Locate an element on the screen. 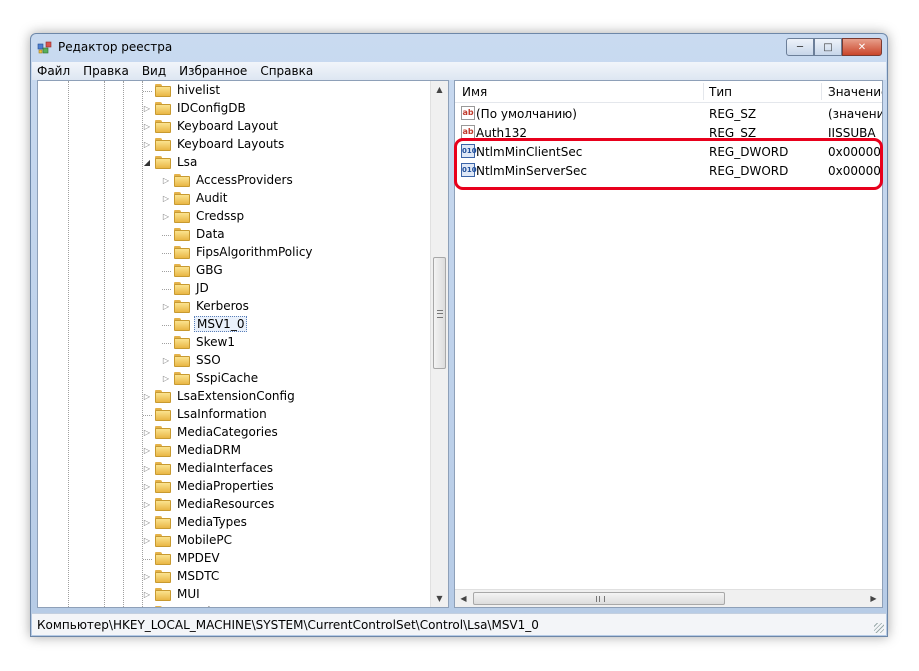 The image size is (919, 671). tree-item: ▷ MediaCategories is located at coordinates (233, 433).